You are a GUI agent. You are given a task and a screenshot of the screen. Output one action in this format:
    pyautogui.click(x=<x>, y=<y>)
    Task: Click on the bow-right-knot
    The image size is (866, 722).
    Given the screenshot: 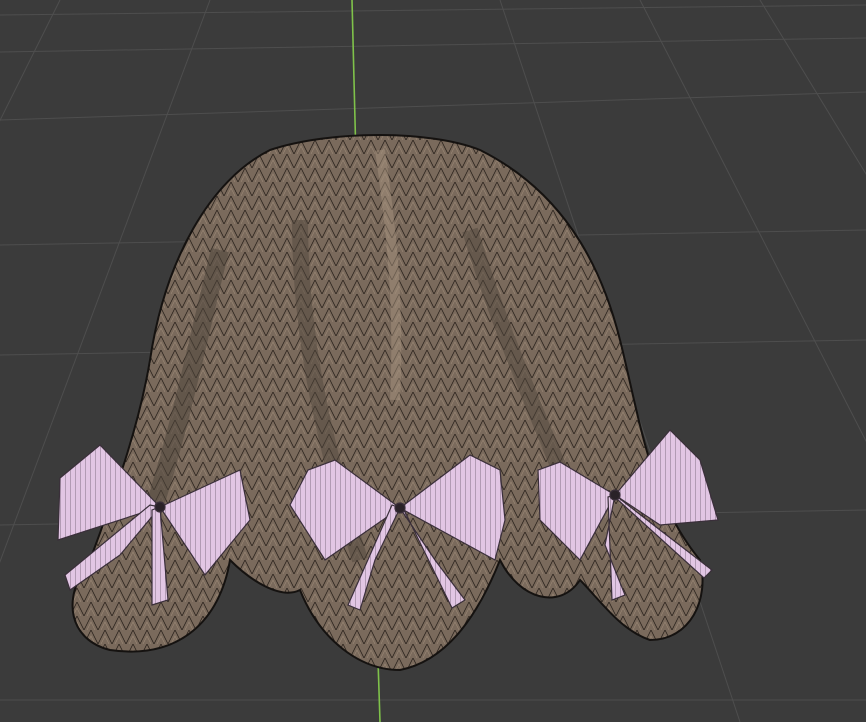 What is the action you would take?
    pyautogui.click(x=615, y=495)
    